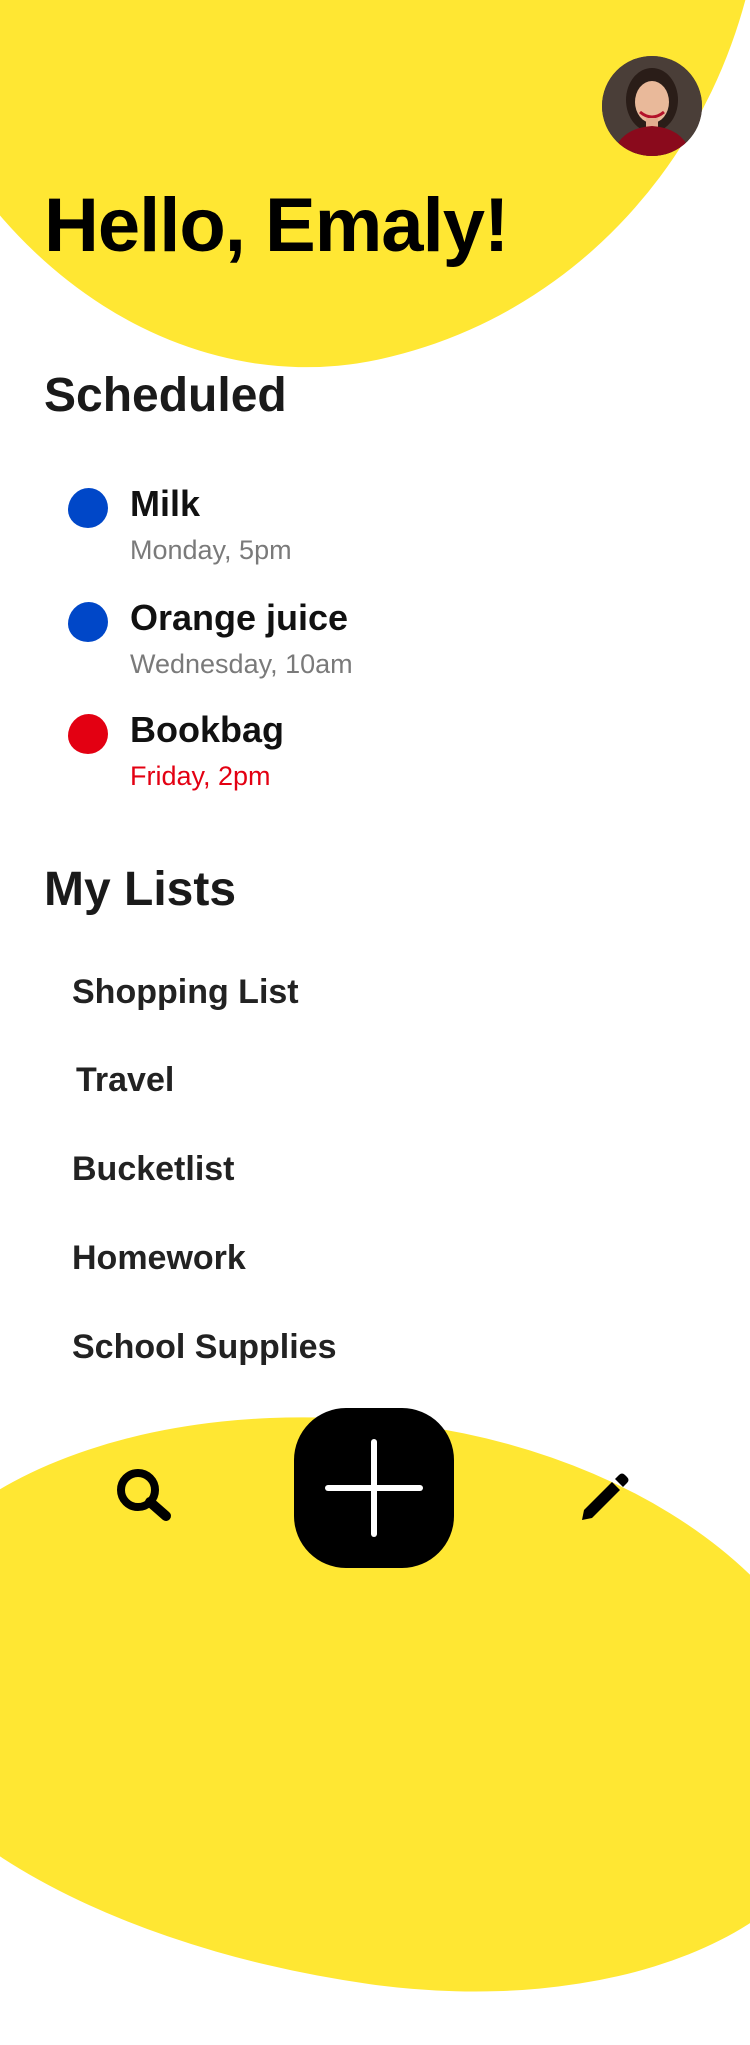 Image resolution: width=750 pixels, height=2045 pixels. What do you see at coordinates (159, 1258) in the screenshot?
I see `list-item-homework: Homework` at bounding box center [159, 1258].